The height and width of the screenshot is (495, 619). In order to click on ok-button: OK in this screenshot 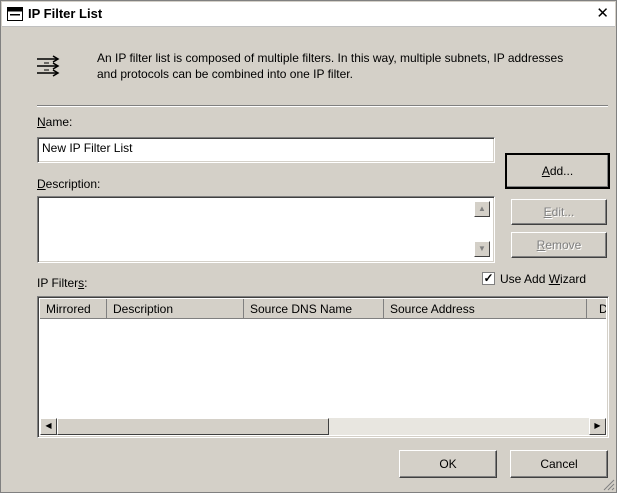, I will do `click(448, 464)`.